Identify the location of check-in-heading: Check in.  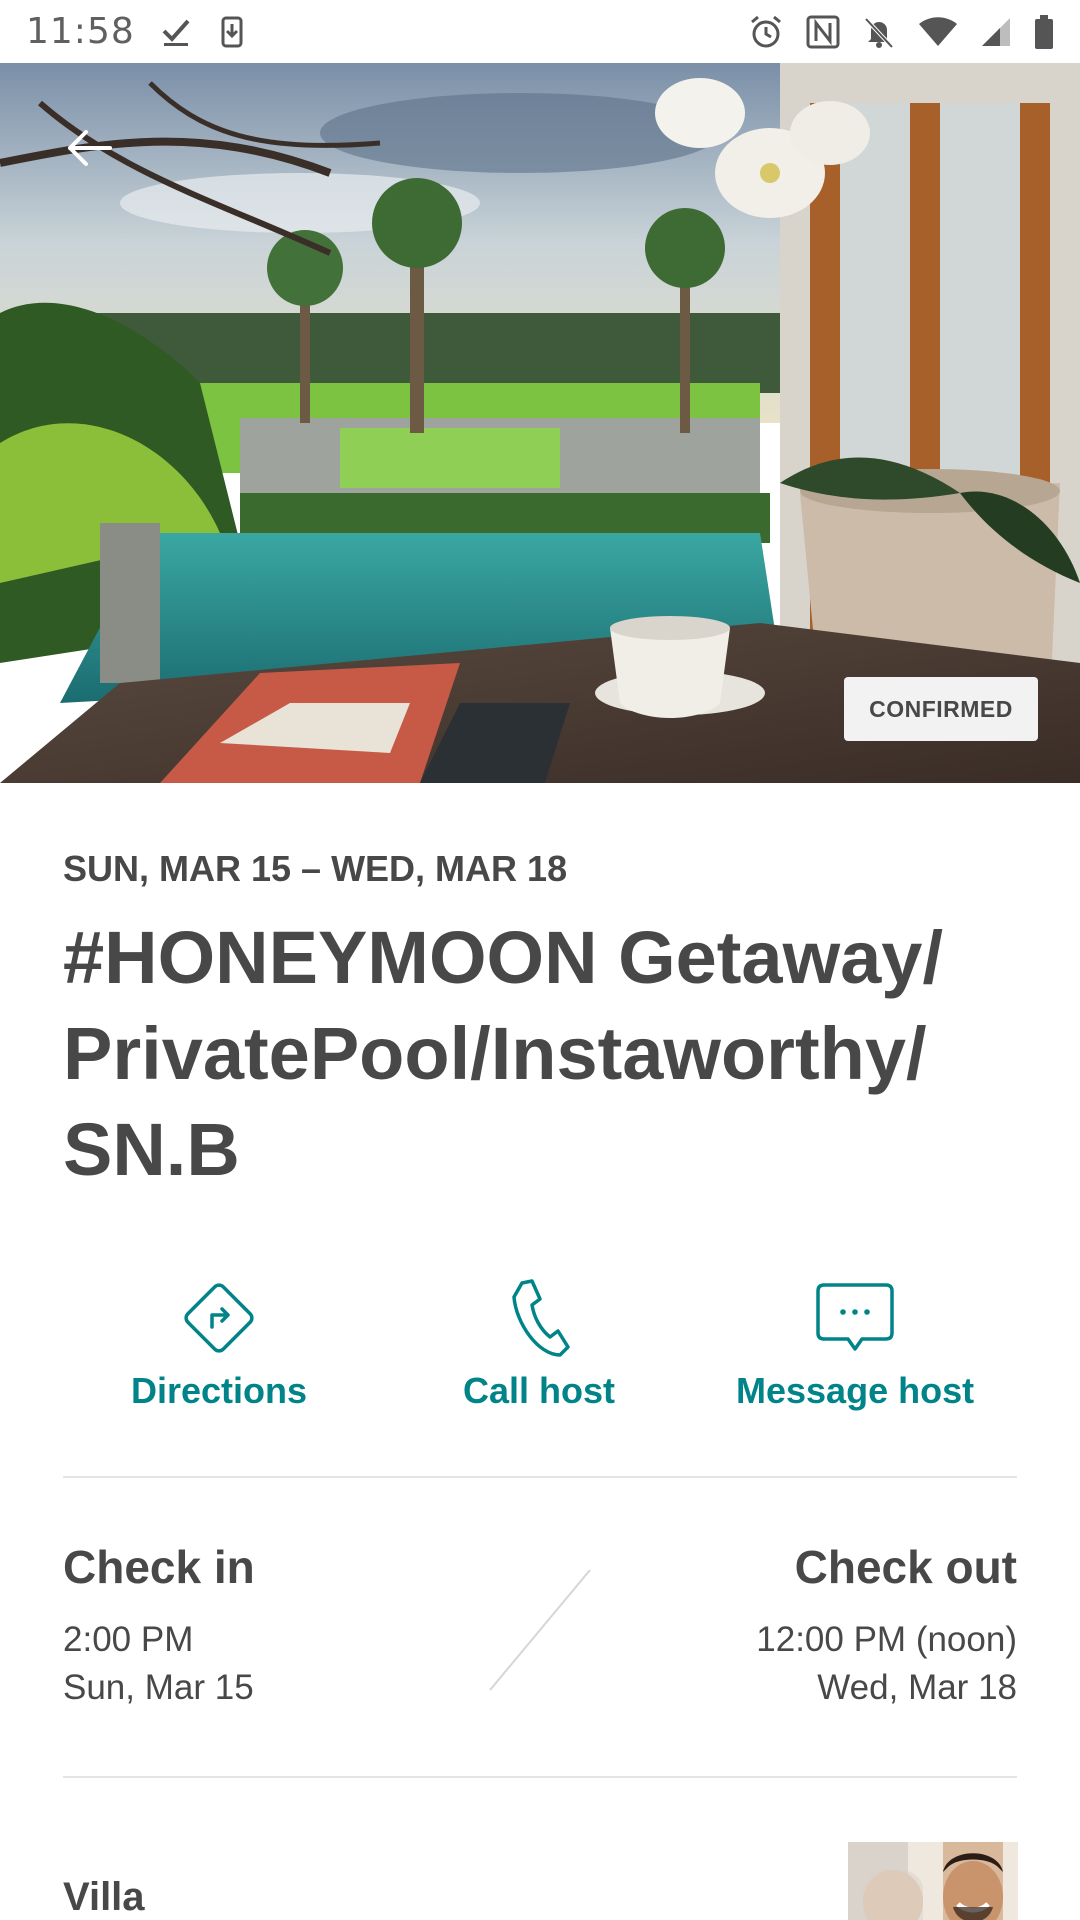
(159, 1567).